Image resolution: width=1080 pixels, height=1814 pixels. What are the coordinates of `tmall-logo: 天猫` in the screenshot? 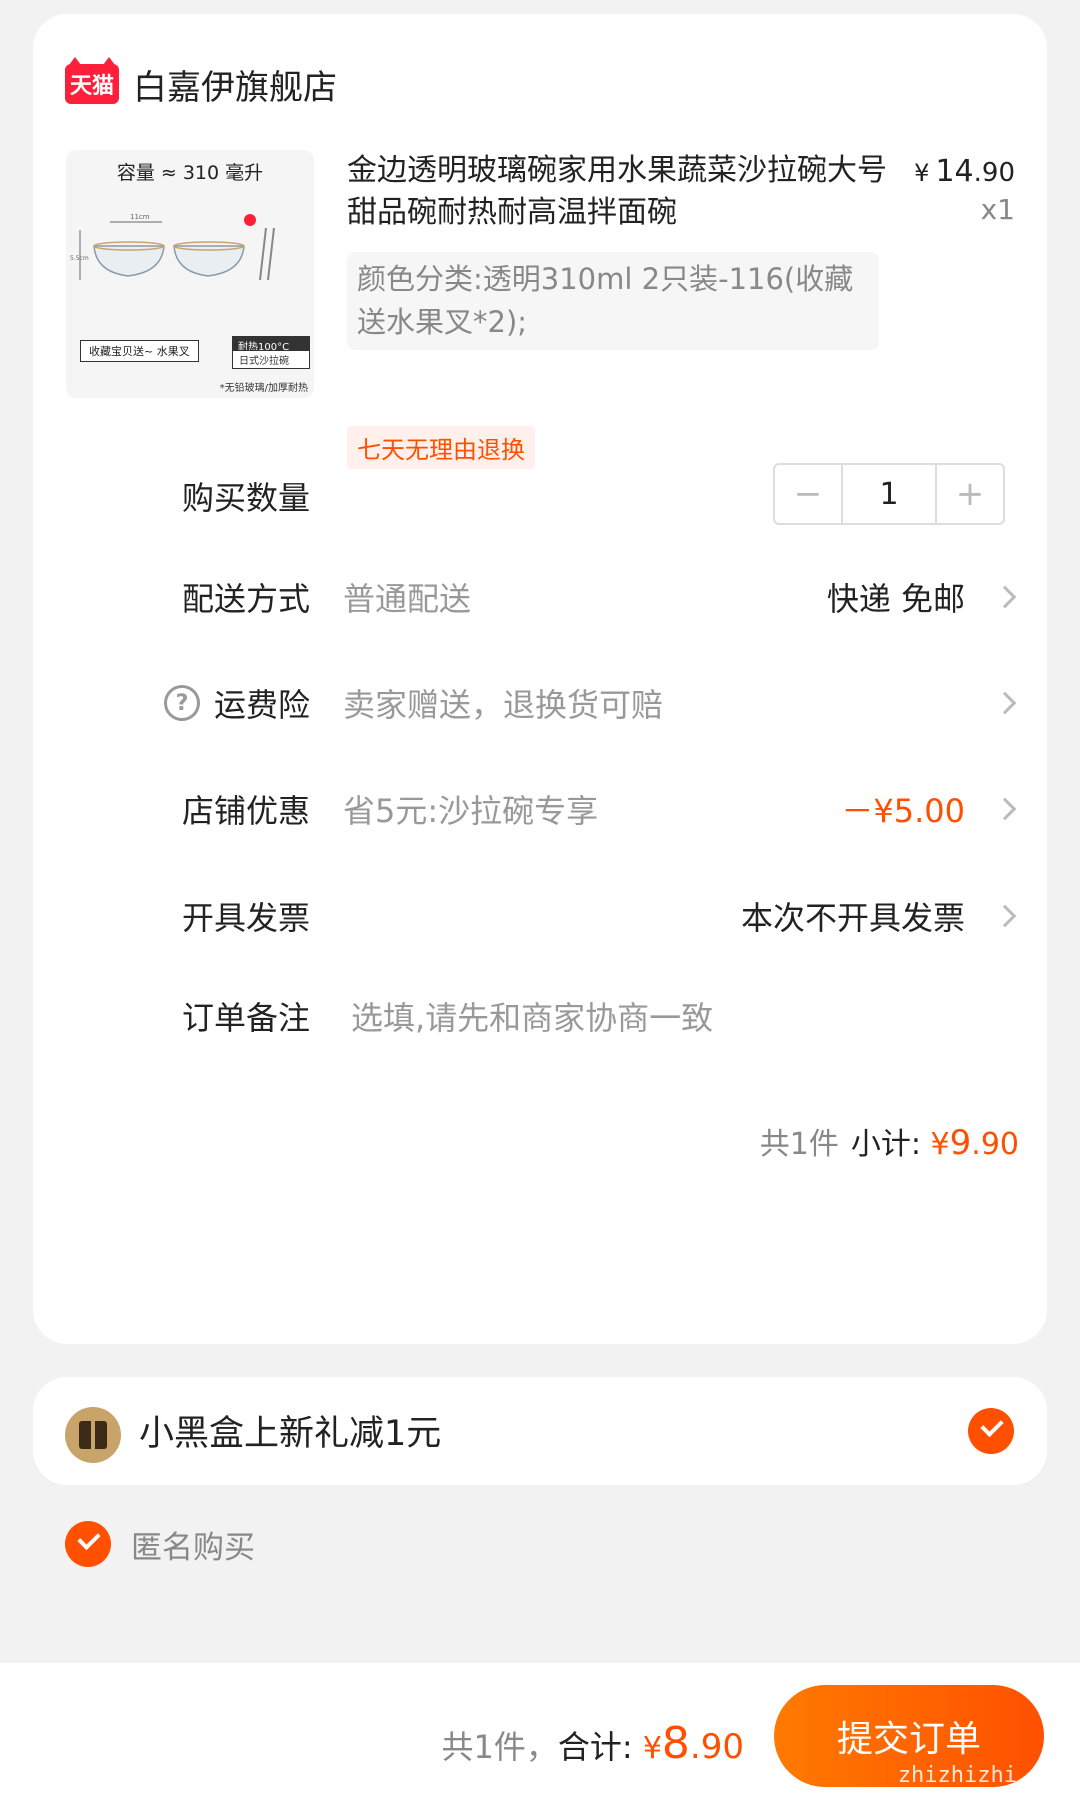 It's located at (92, 80).